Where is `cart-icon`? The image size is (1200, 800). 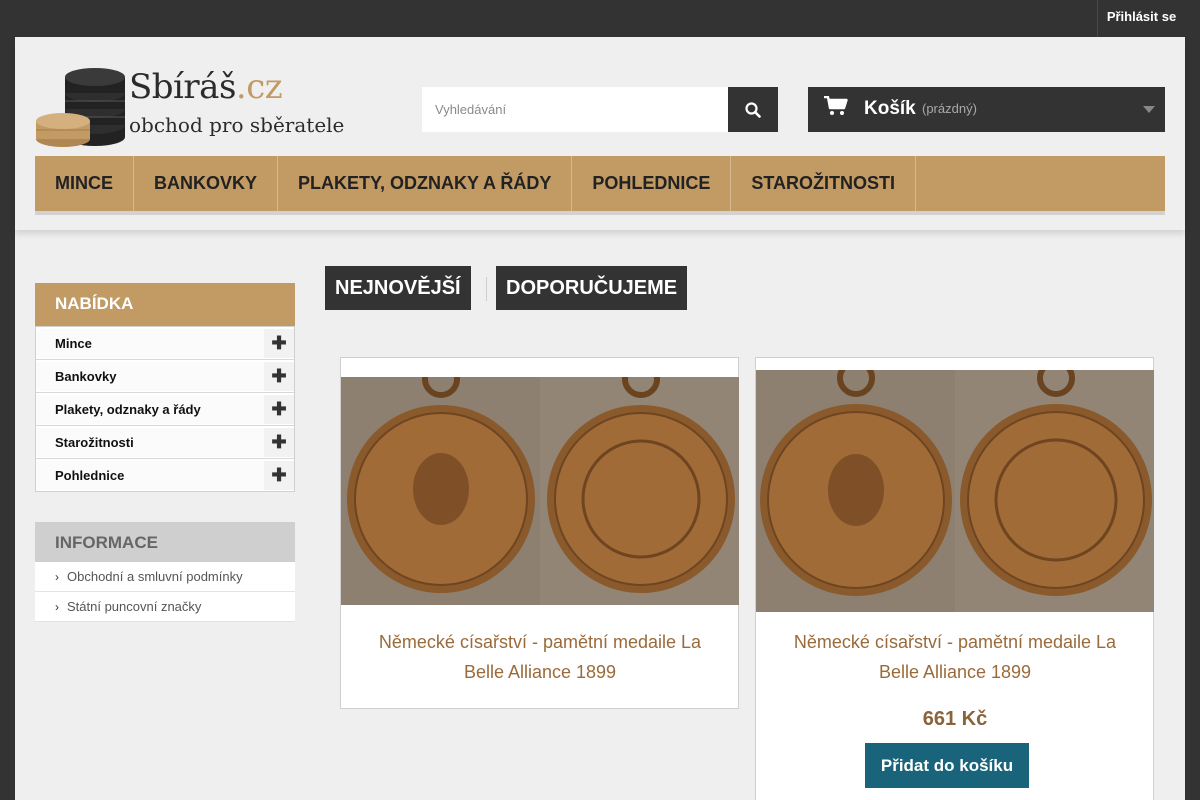 cart-icon is located at coordinates (836, 105).